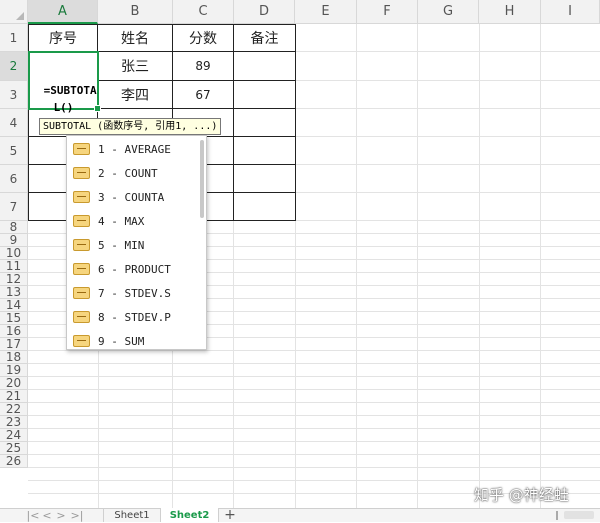 This screenshot has height=523, width=600. I want to click on autocomplete-item-label: 6 - PRODUCT, so click(134, 269).